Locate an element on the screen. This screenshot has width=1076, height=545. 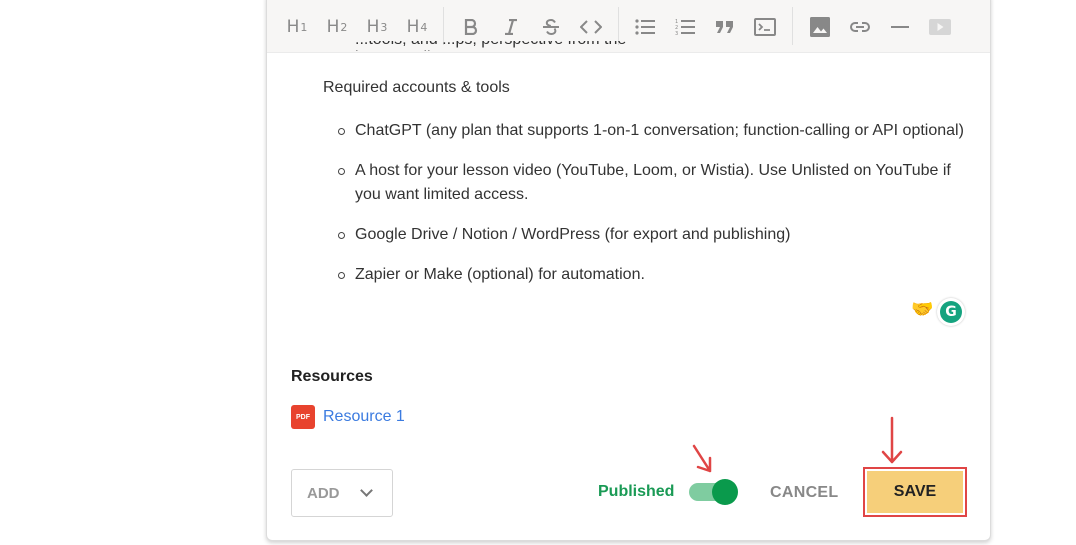
grammarly-icon: G is located at coordinates (951, 312).